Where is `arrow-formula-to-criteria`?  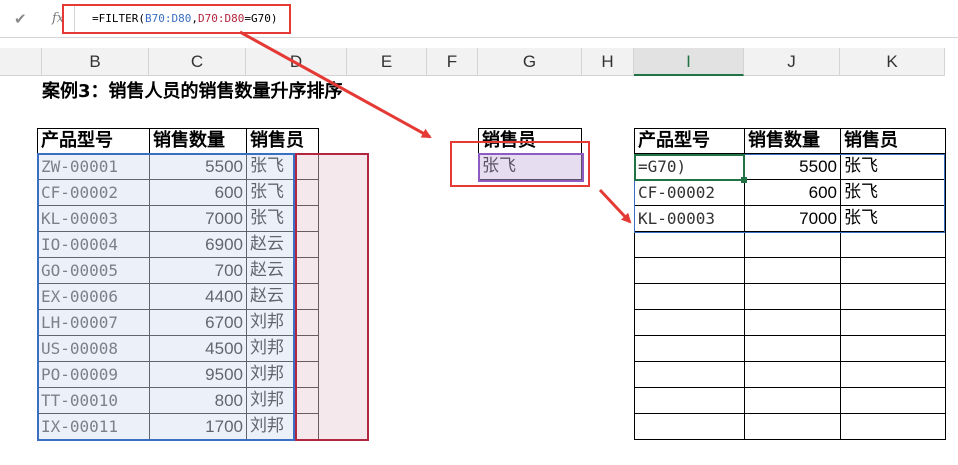 arrow-formula-to-criteria is located at coordinates (335, 84).